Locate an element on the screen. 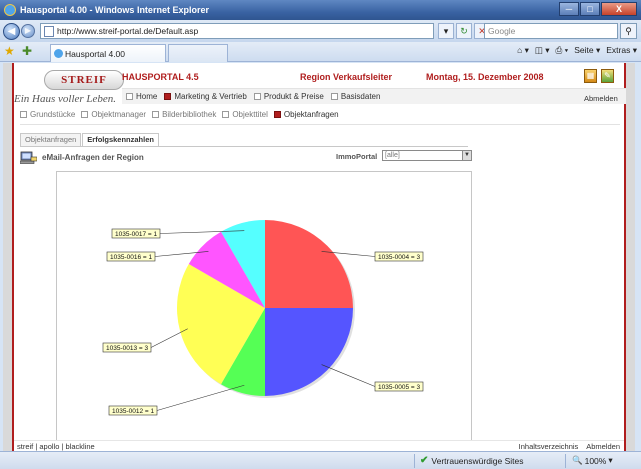 The height and width of the screenshot is (469, 641). command-bar: ⌂ ▾ ◫ ▾ ⎙ ▾ Seite ▾ Extras ▾ is located at coordinates (577, 50).